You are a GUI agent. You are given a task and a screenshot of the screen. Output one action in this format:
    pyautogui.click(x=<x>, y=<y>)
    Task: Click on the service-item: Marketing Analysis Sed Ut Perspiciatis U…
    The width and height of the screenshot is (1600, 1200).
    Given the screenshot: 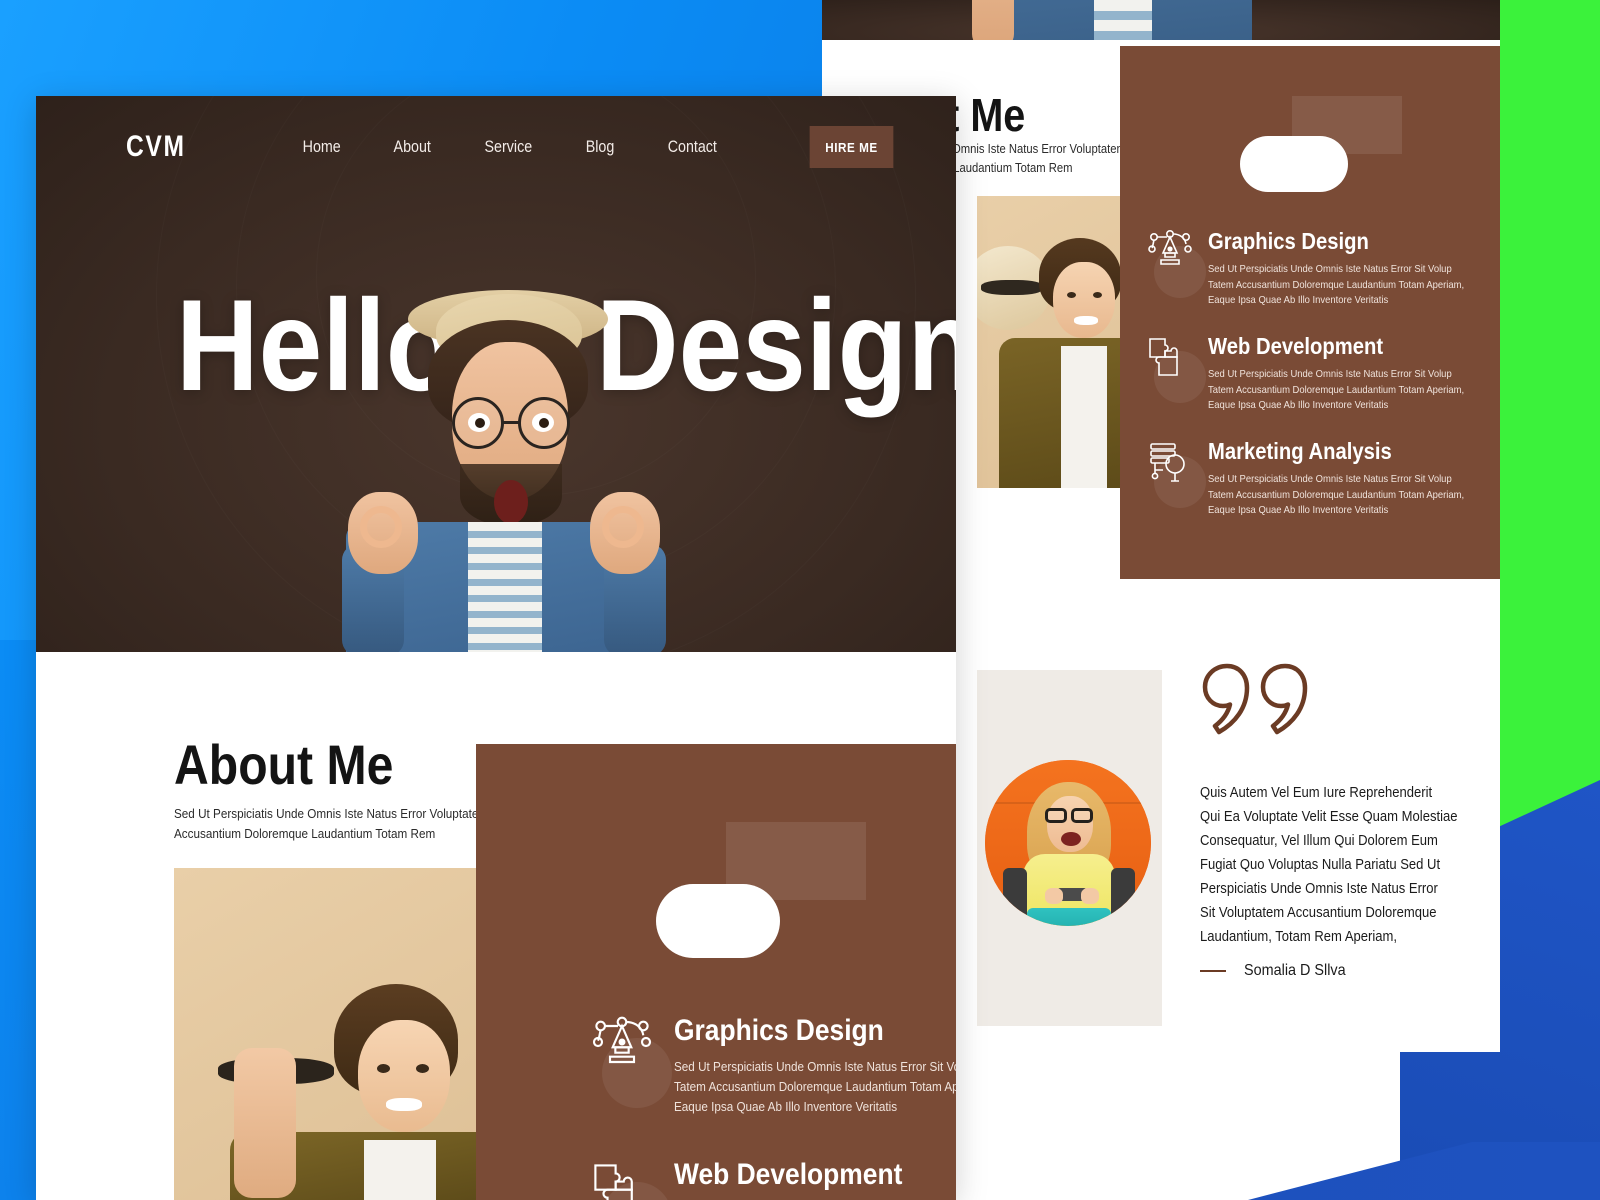 What is the action you would take?
    pyautogui.click(x=1316, y=478)
    